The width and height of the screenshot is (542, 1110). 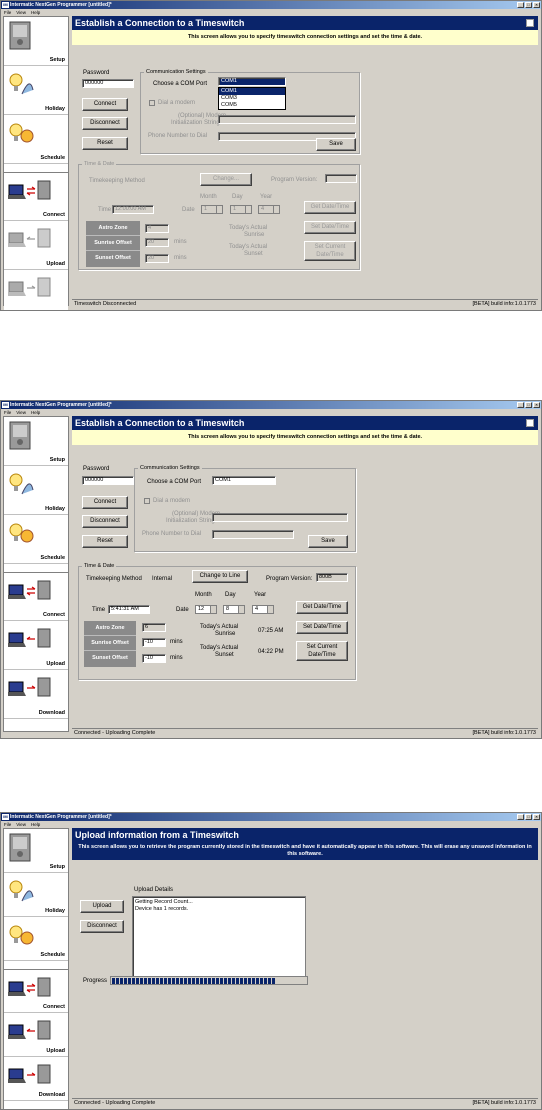 What do you see at coordinates (99, 610) in the screenshot?
I see `time-label: Time` at bounding box center [99, 610].